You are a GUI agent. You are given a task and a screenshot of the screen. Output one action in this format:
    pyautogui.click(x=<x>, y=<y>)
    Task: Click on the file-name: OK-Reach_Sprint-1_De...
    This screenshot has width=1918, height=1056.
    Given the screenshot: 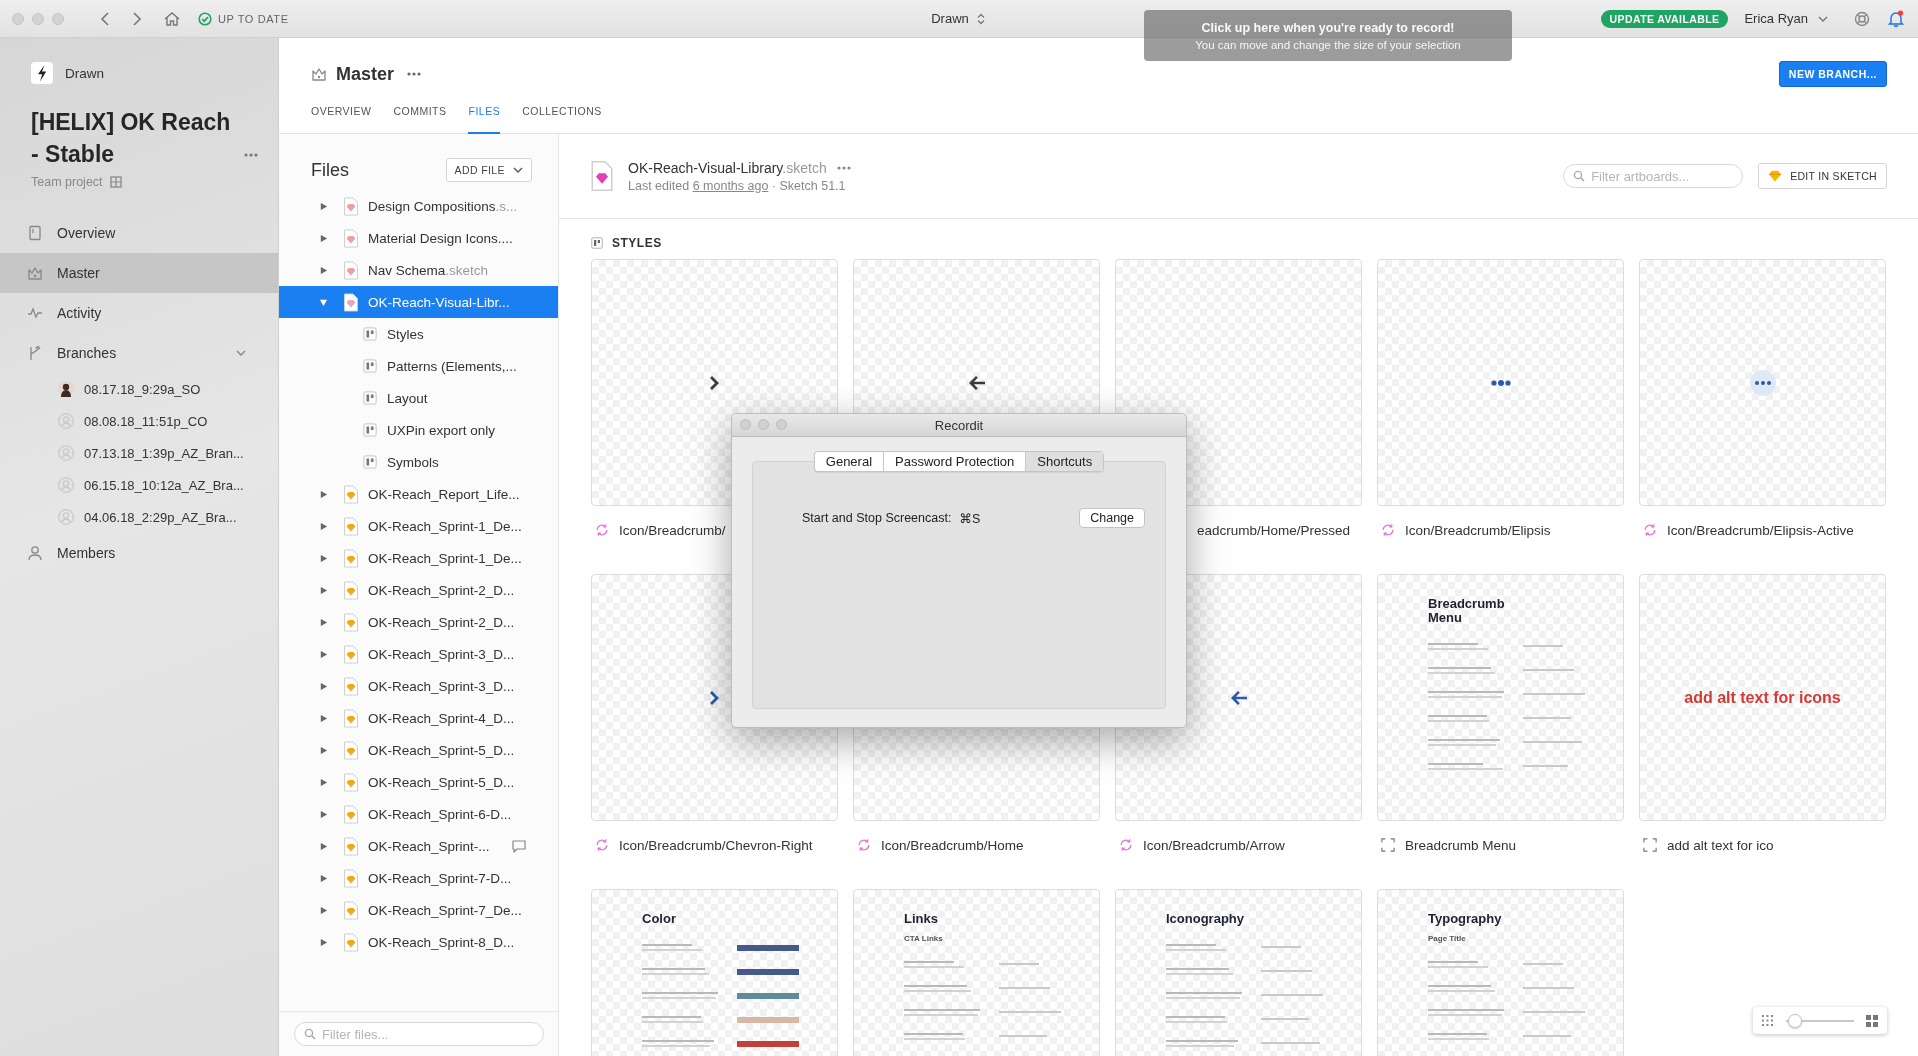 What is the action you would take?
    pyautogui.click(x=445, y=558)
    